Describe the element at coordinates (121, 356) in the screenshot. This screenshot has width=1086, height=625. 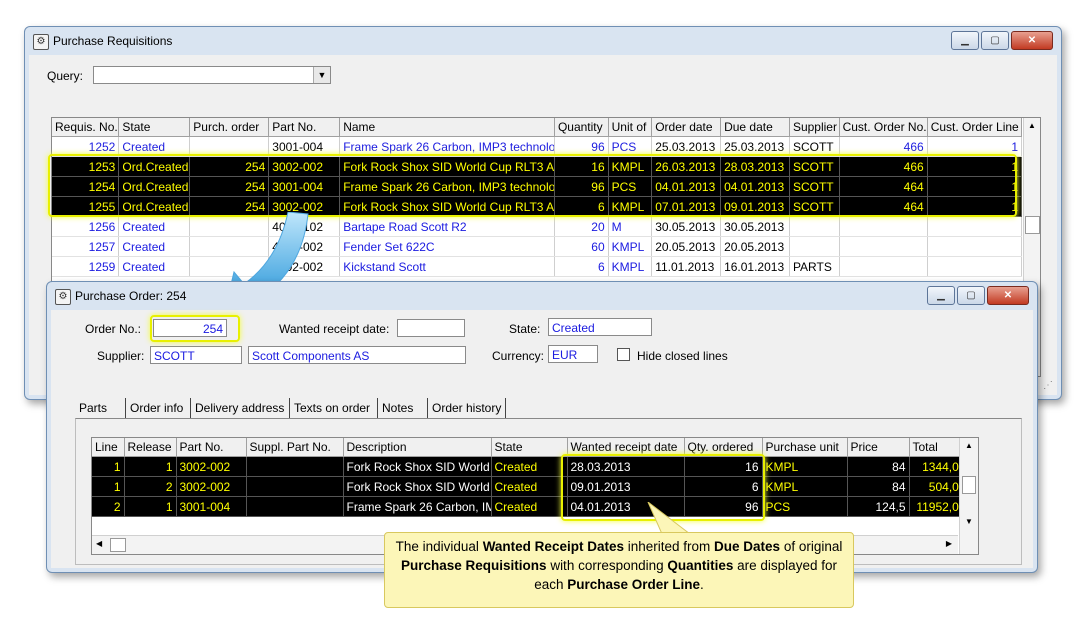
I see `supplier-label: Supplier:` at that location.